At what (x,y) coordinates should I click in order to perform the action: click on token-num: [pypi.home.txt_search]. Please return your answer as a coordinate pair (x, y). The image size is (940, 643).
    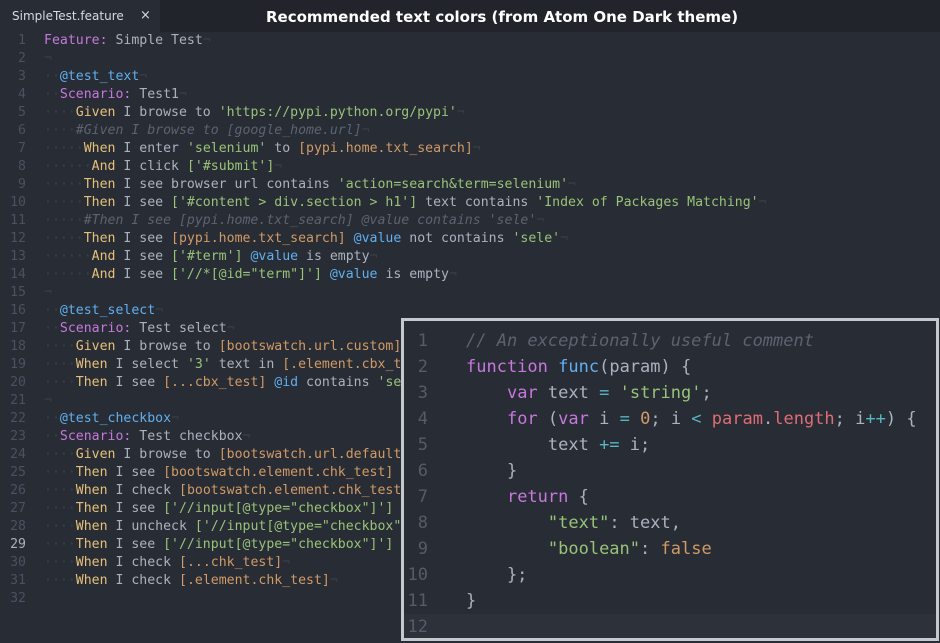
    Looking at the image, I should click on (385, 148).